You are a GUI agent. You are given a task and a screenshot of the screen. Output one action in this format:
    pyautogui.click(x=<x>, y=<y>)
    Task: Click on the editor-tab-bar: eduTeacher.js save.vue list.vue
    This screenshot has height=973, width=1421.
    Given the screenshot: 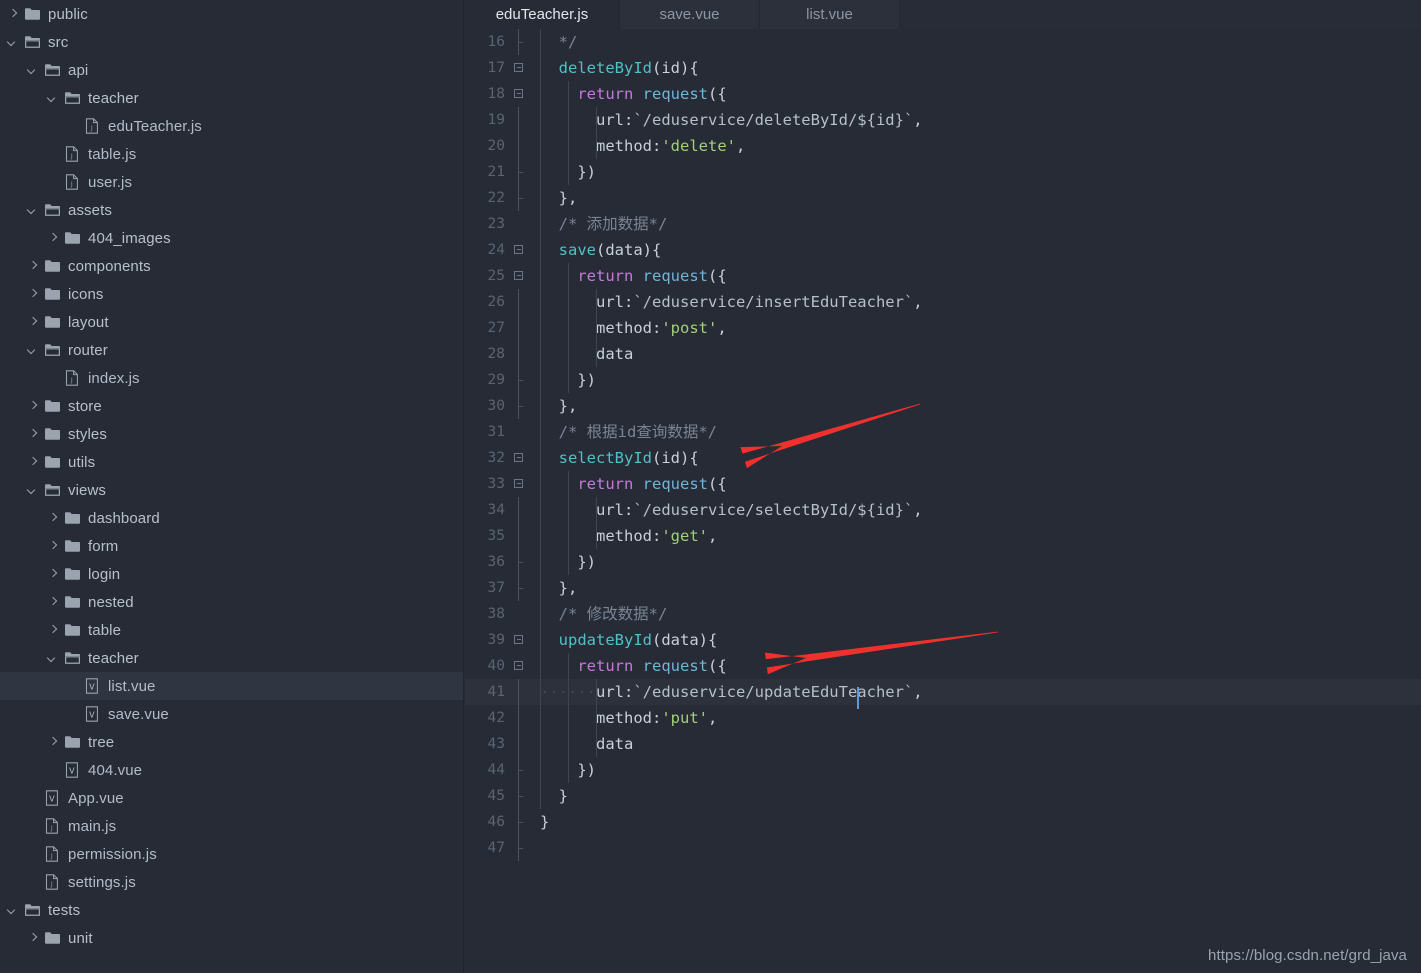 What is the action you would take?
    pyautogui.click(x=943, y=14)
    